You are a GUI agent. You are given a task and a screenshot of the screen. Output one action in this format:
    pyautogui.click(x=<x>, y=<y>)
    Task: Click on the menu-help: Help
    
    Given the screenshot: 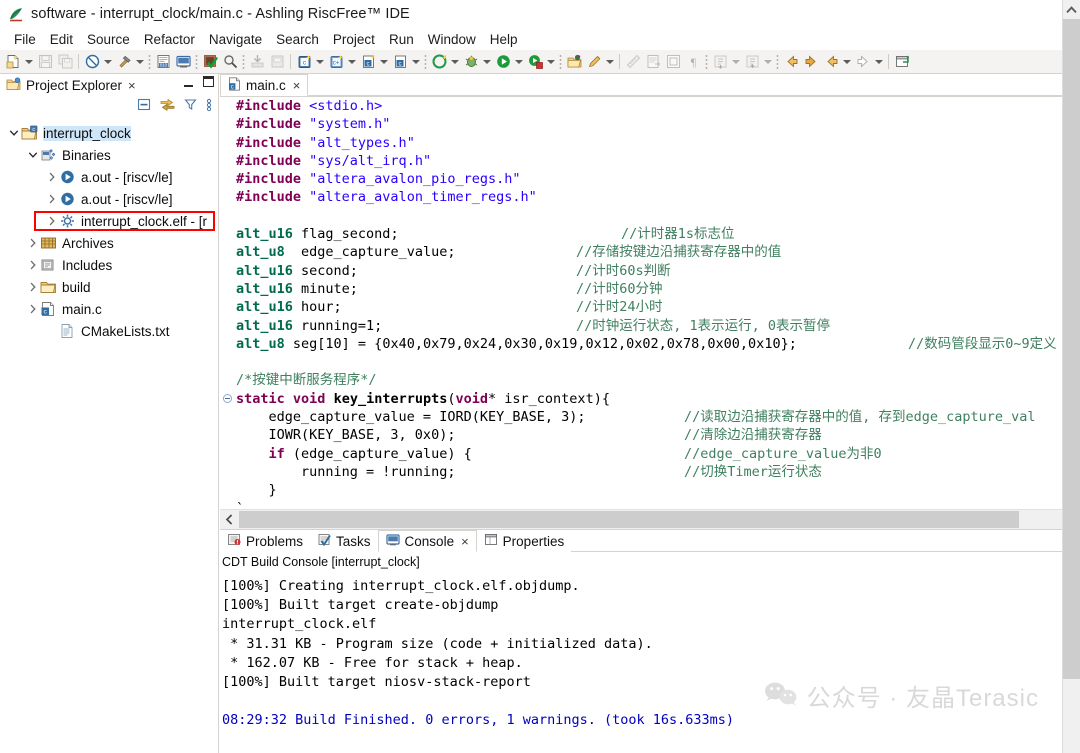 What is the action you would take?
    pyautogui.click(x=504, y=39)
    